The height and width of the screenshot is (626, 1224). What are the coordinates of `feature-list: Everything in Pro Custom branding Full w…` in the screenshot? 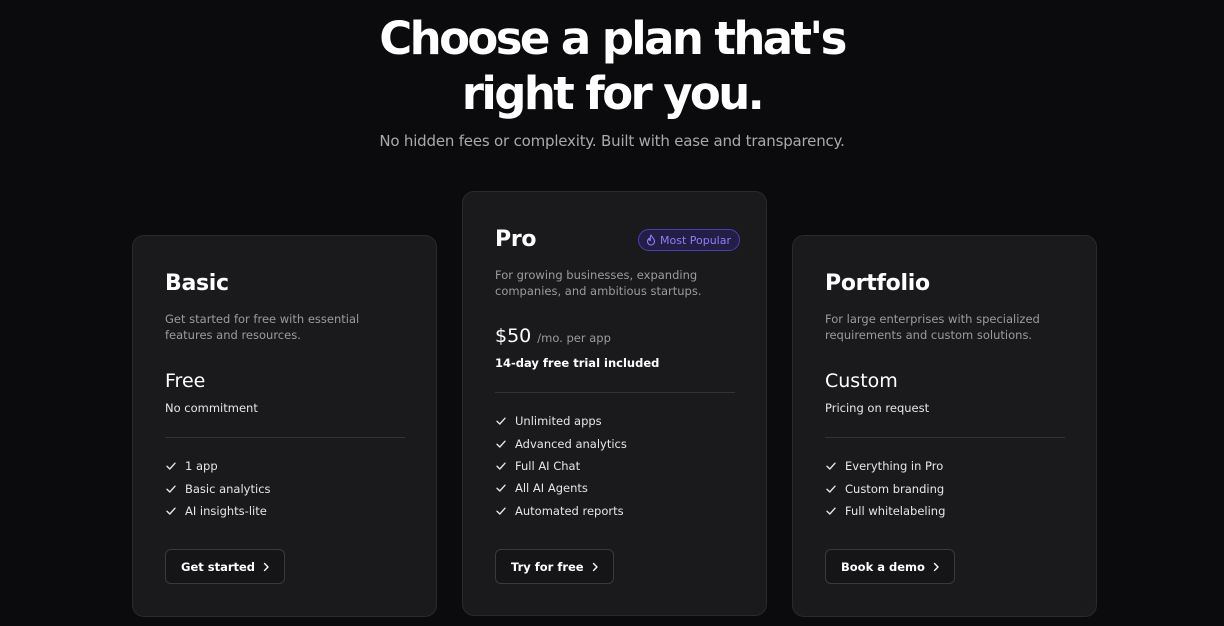 It's located at (885, 488).